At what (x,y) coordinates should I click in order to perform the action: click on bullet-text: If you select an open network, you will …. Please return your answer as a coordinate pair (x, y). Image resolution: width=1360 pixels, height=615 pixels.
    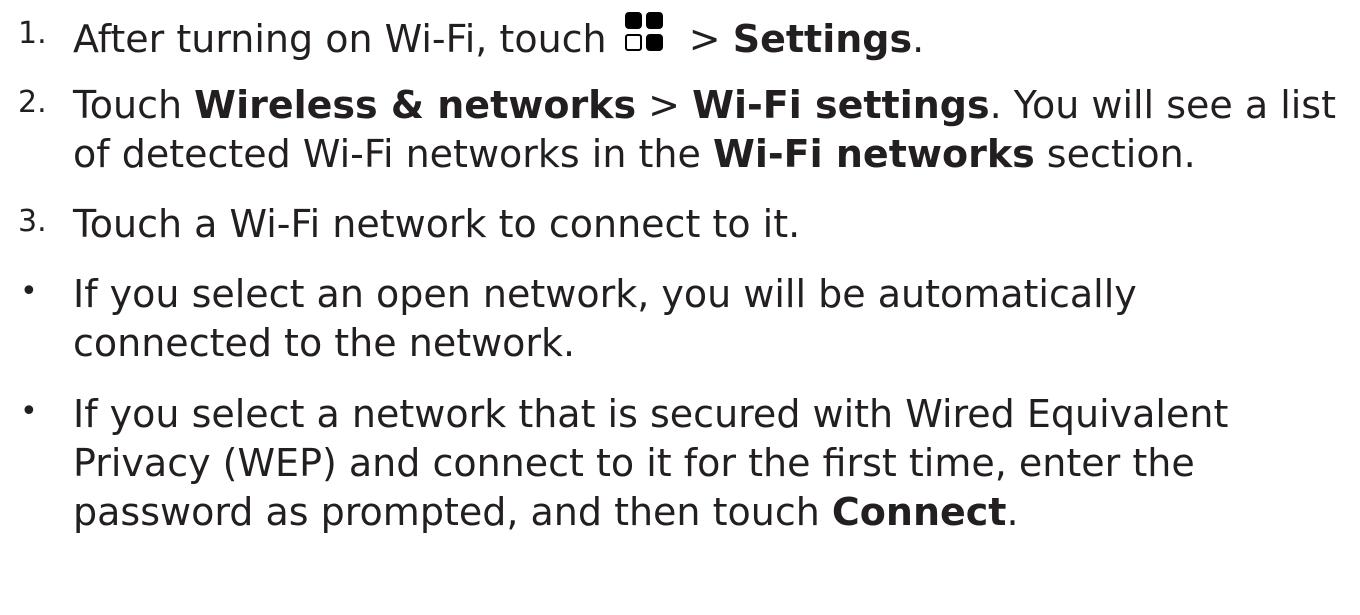
    Looking at the image, I should click on (713, 319).